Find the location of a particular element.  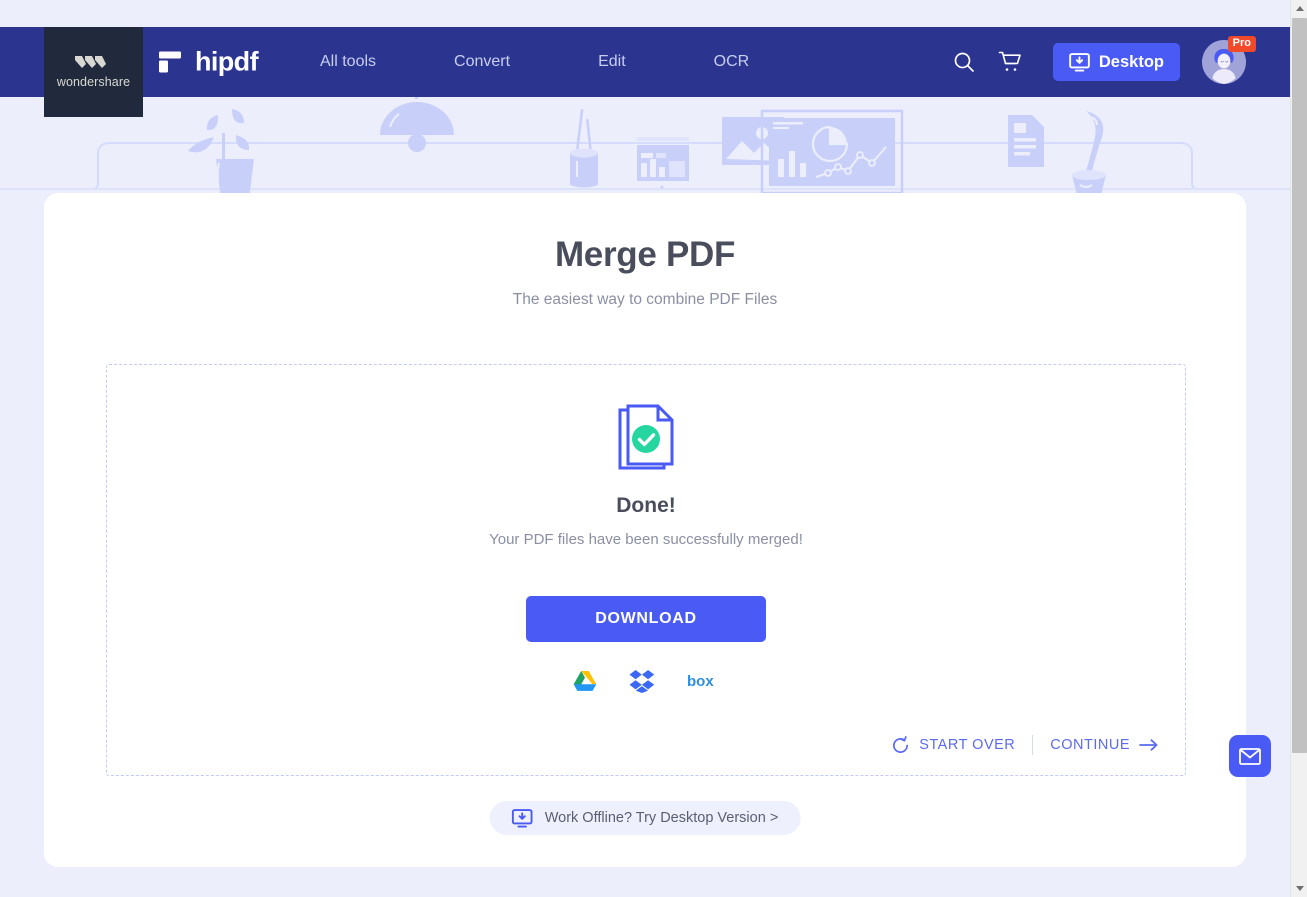

offline-desktop-banner: Work Offline? Try Desktop Version > is located at coordinates (645, 818).